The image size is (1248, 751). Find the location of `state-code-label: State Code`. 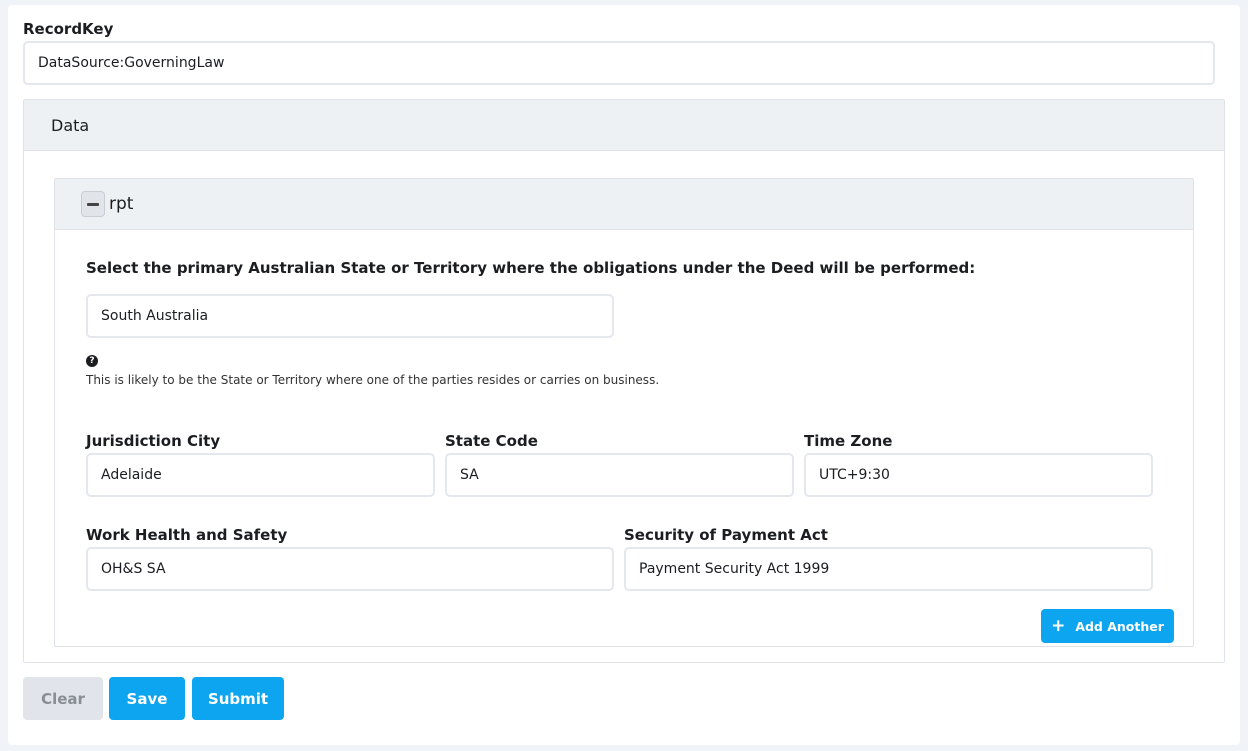

state-code-label: State Code is located at coordinates (491, 441).